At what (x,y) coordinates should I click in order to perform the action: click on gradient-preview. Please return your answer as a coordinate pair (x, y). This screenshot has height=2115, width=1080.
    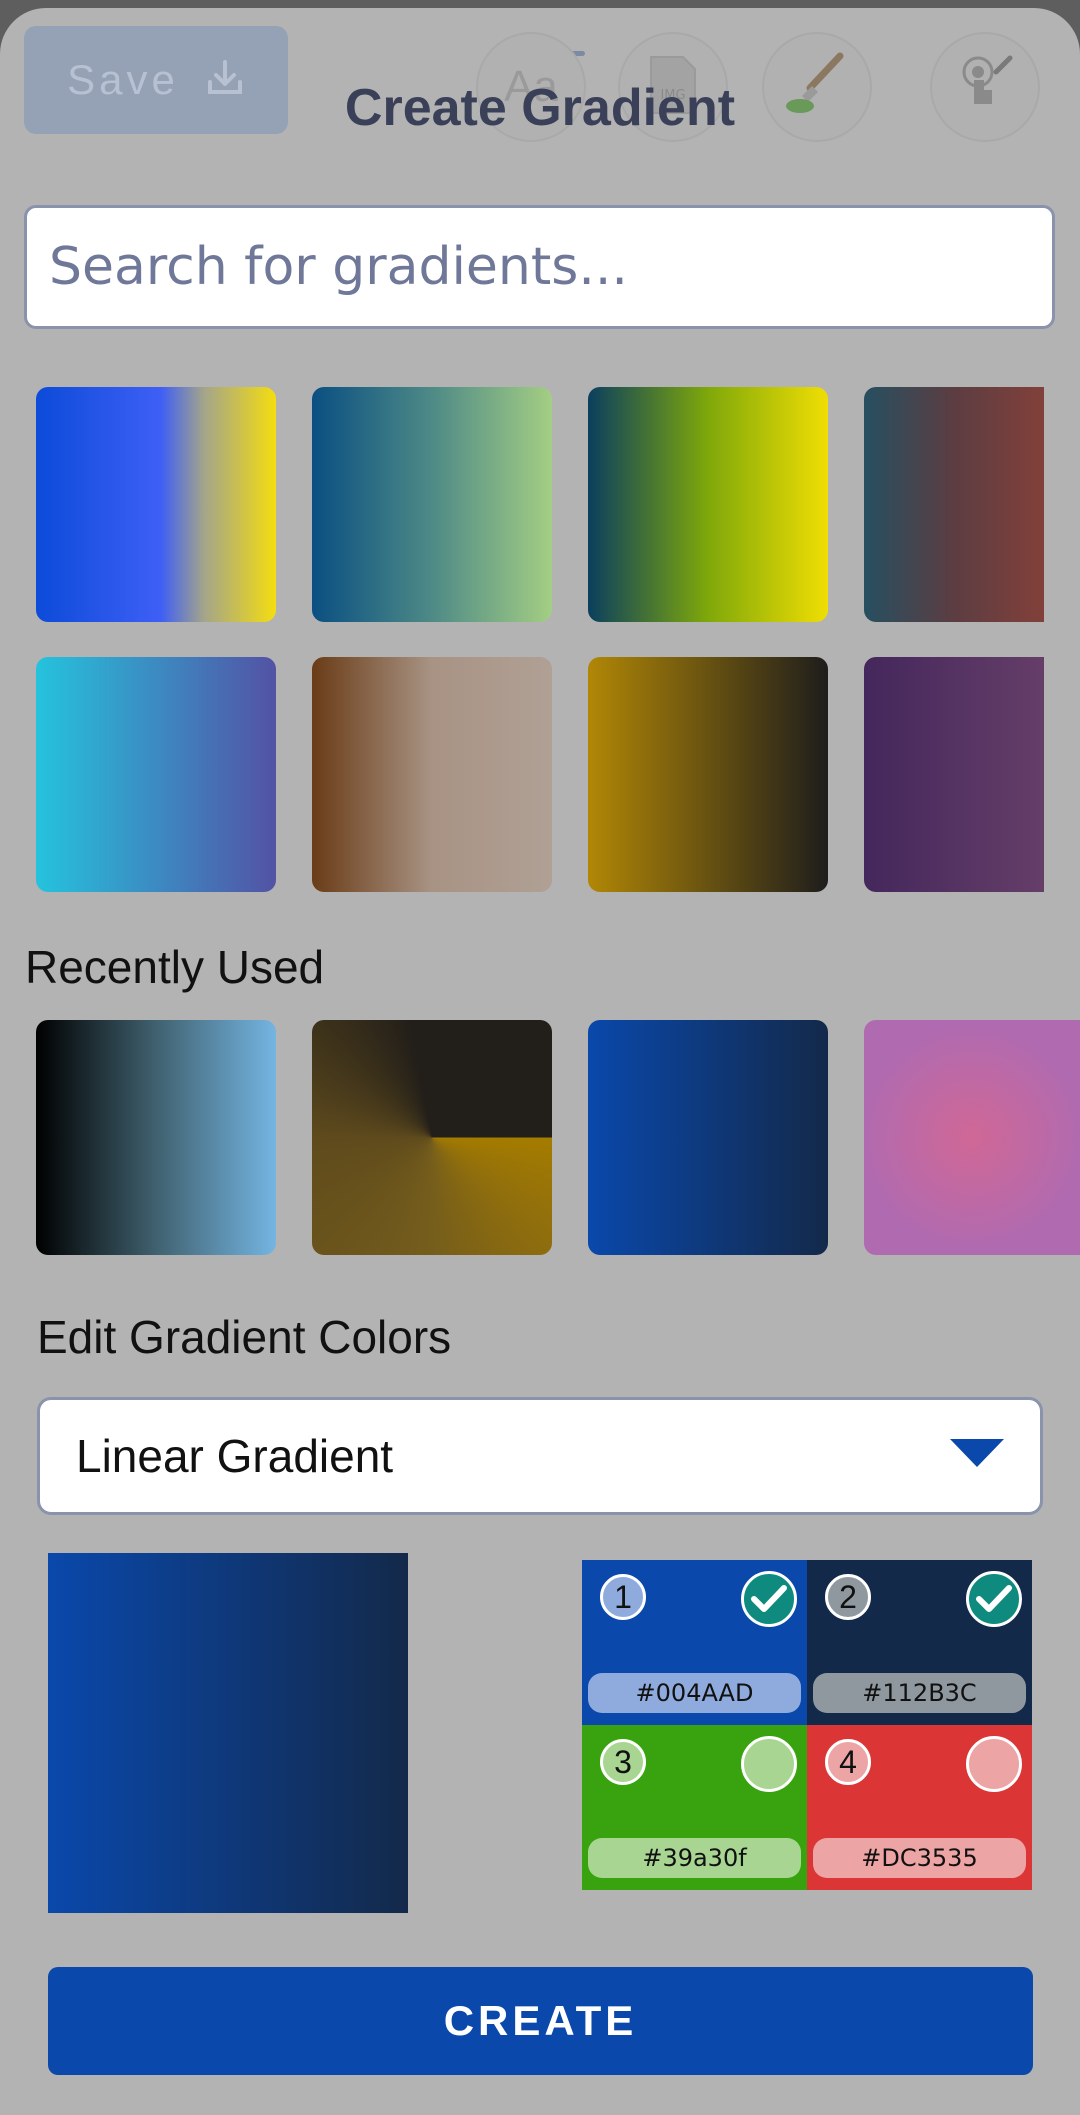
    Looking at the image, I should click on (228, 1733).